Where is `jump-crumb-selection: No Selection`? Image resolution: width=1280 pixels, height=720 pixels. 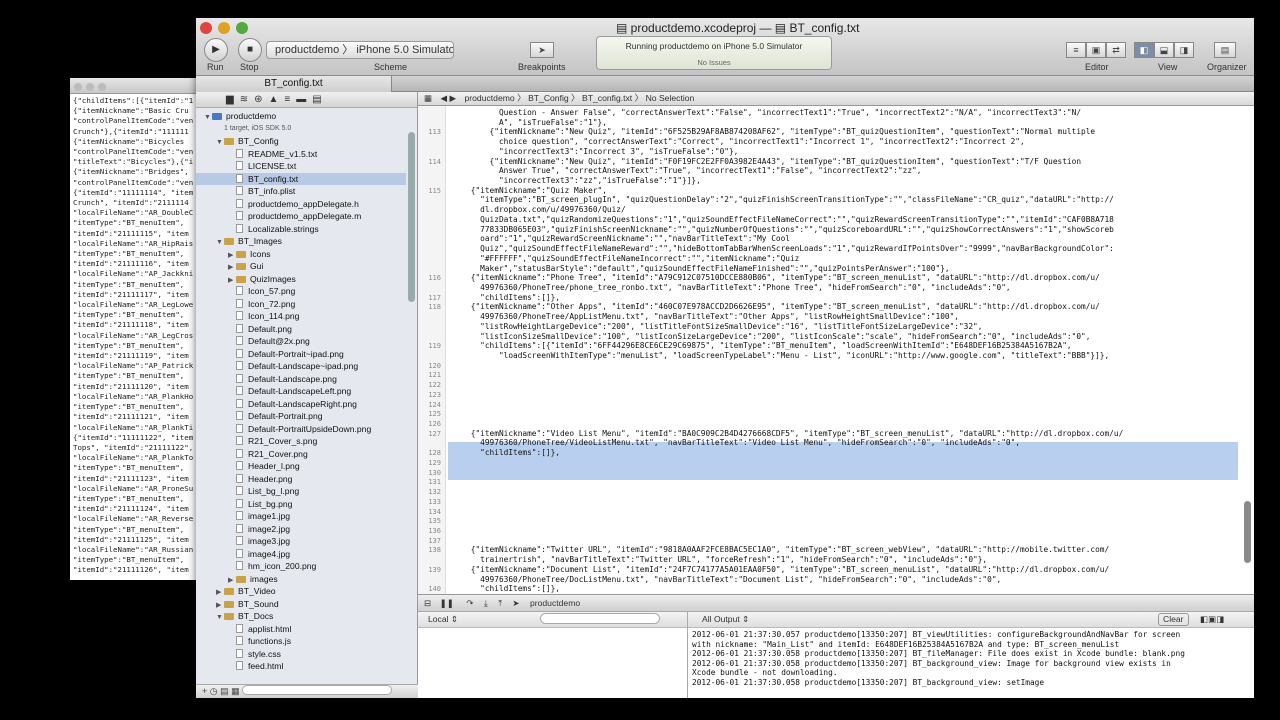
jump-crumb-selection: No Selection is located at coordinates (670, 98).